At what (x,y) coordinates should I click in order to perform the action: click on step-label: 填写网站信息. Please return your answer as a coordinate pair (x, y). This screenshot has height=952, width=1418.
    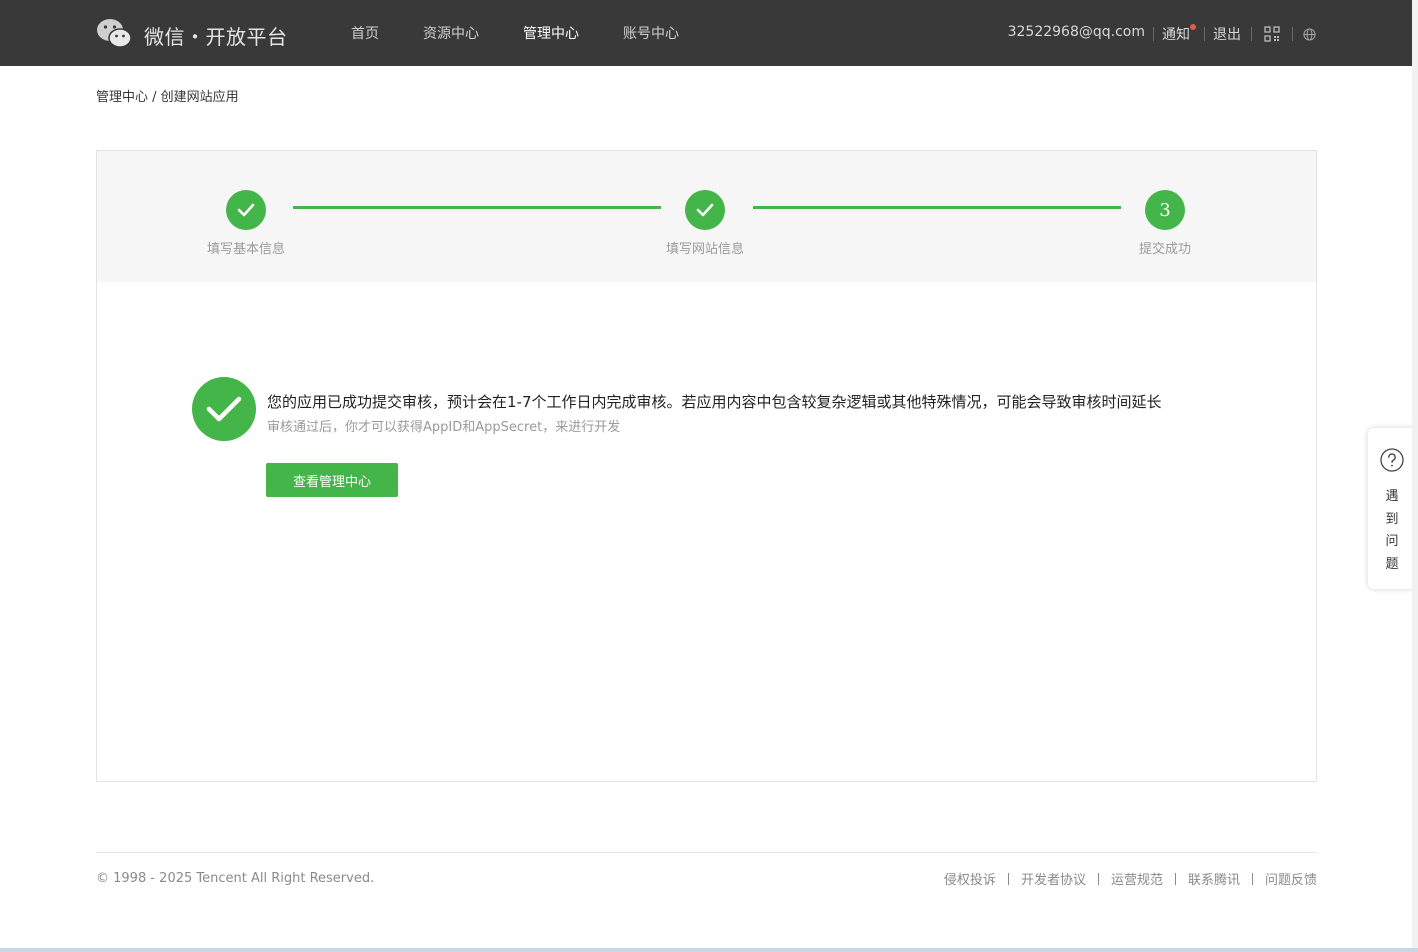
    Looking at the image, I should click on (704, 249).